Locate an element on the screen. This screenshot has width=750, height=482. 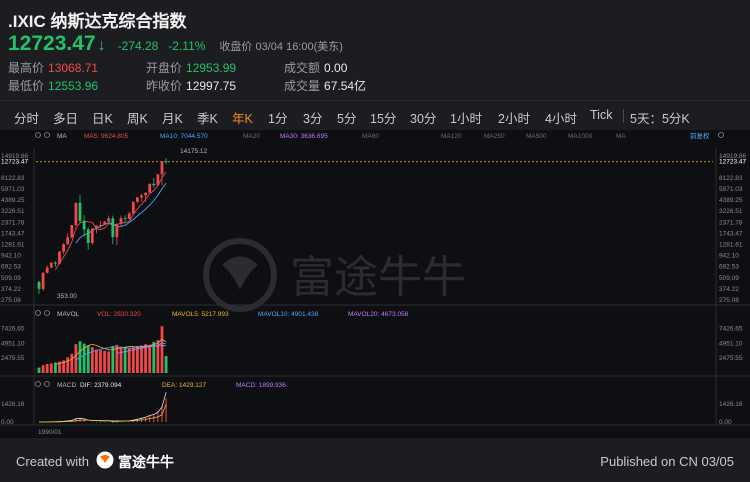
period-tab: 多日 is located at coordinates (65, 117).